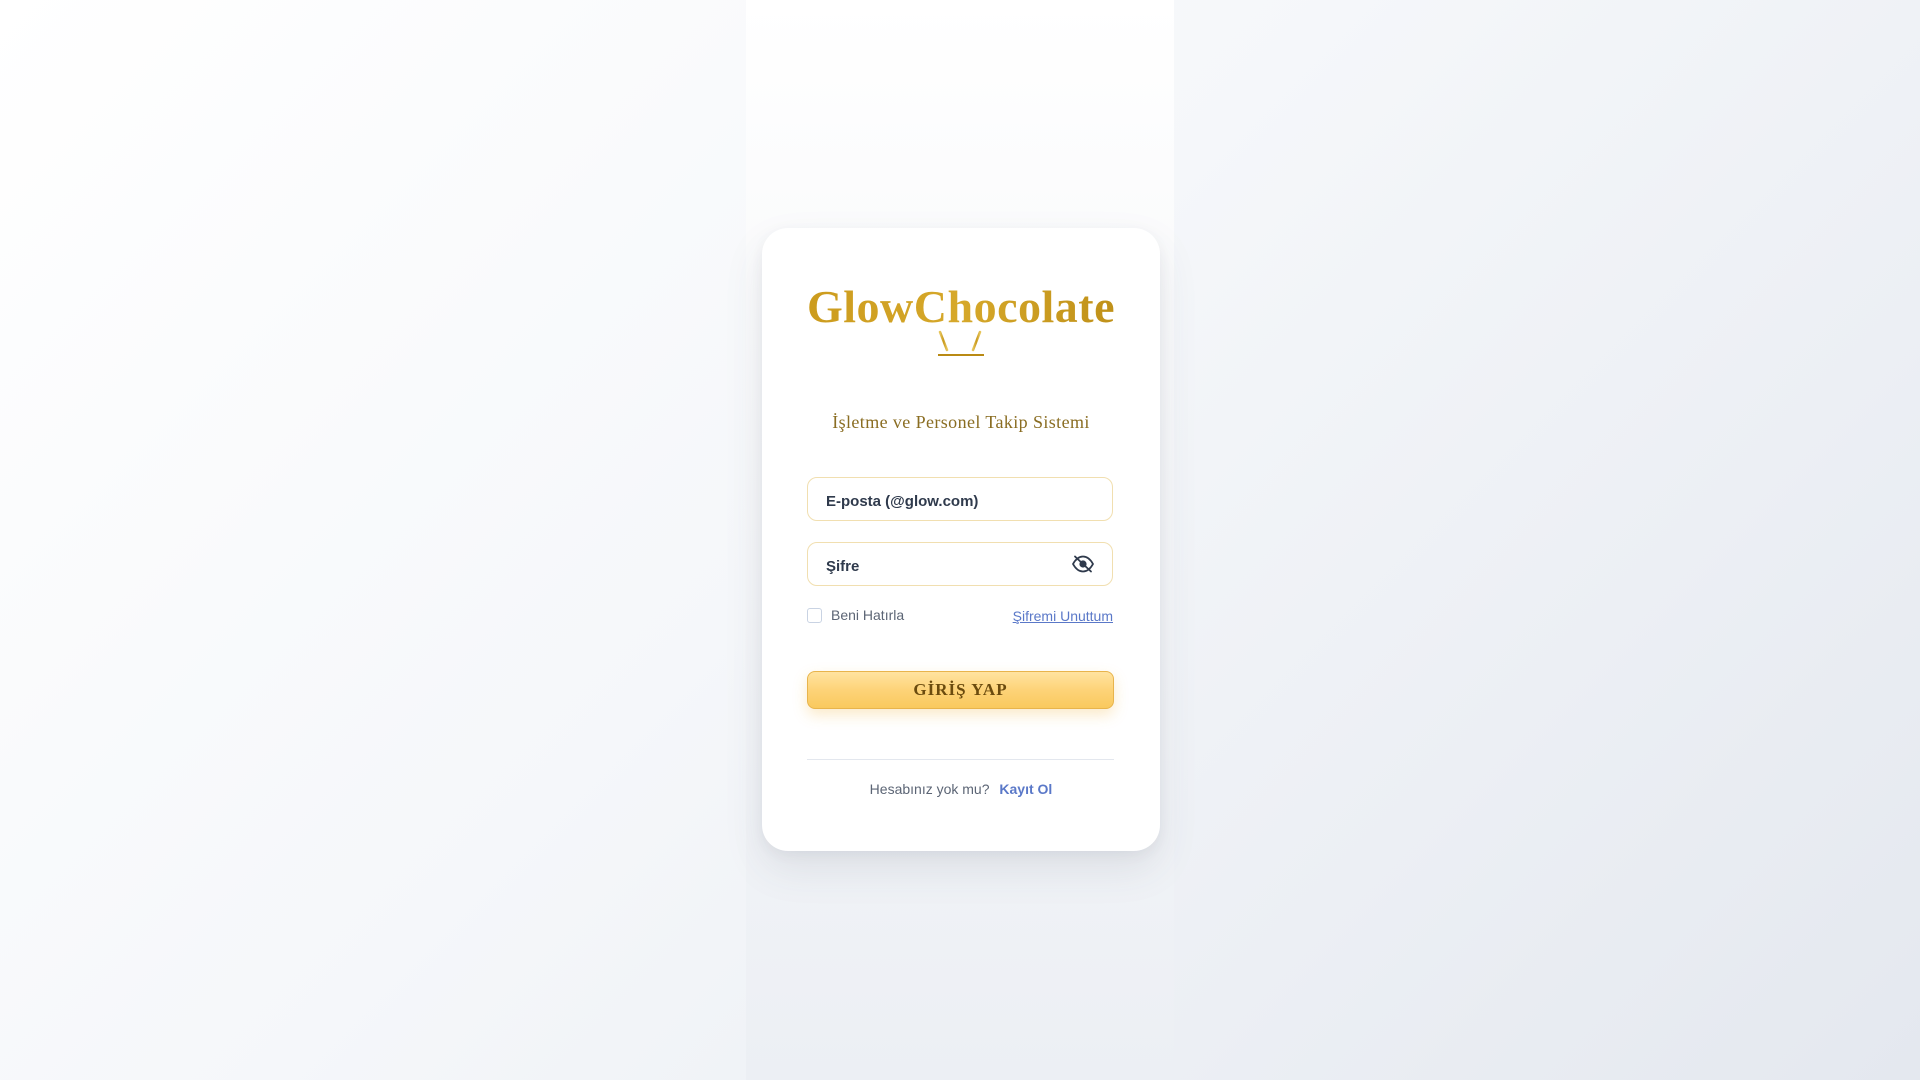 The height and width of the screenshot is (1080, 1920). I want to click on forgot-password-link: Şifremi Unuttum, so click(1063, 616).